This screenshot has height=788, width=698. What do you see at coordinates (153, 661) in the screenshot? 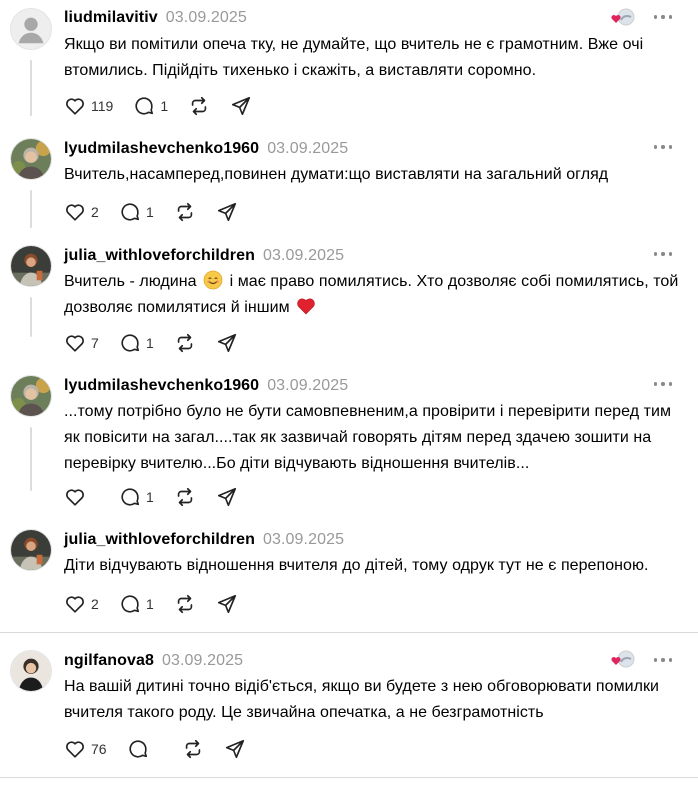
I see `comment-username: ngilfanova8 03.09.2025` at bounding box center [153, 661].